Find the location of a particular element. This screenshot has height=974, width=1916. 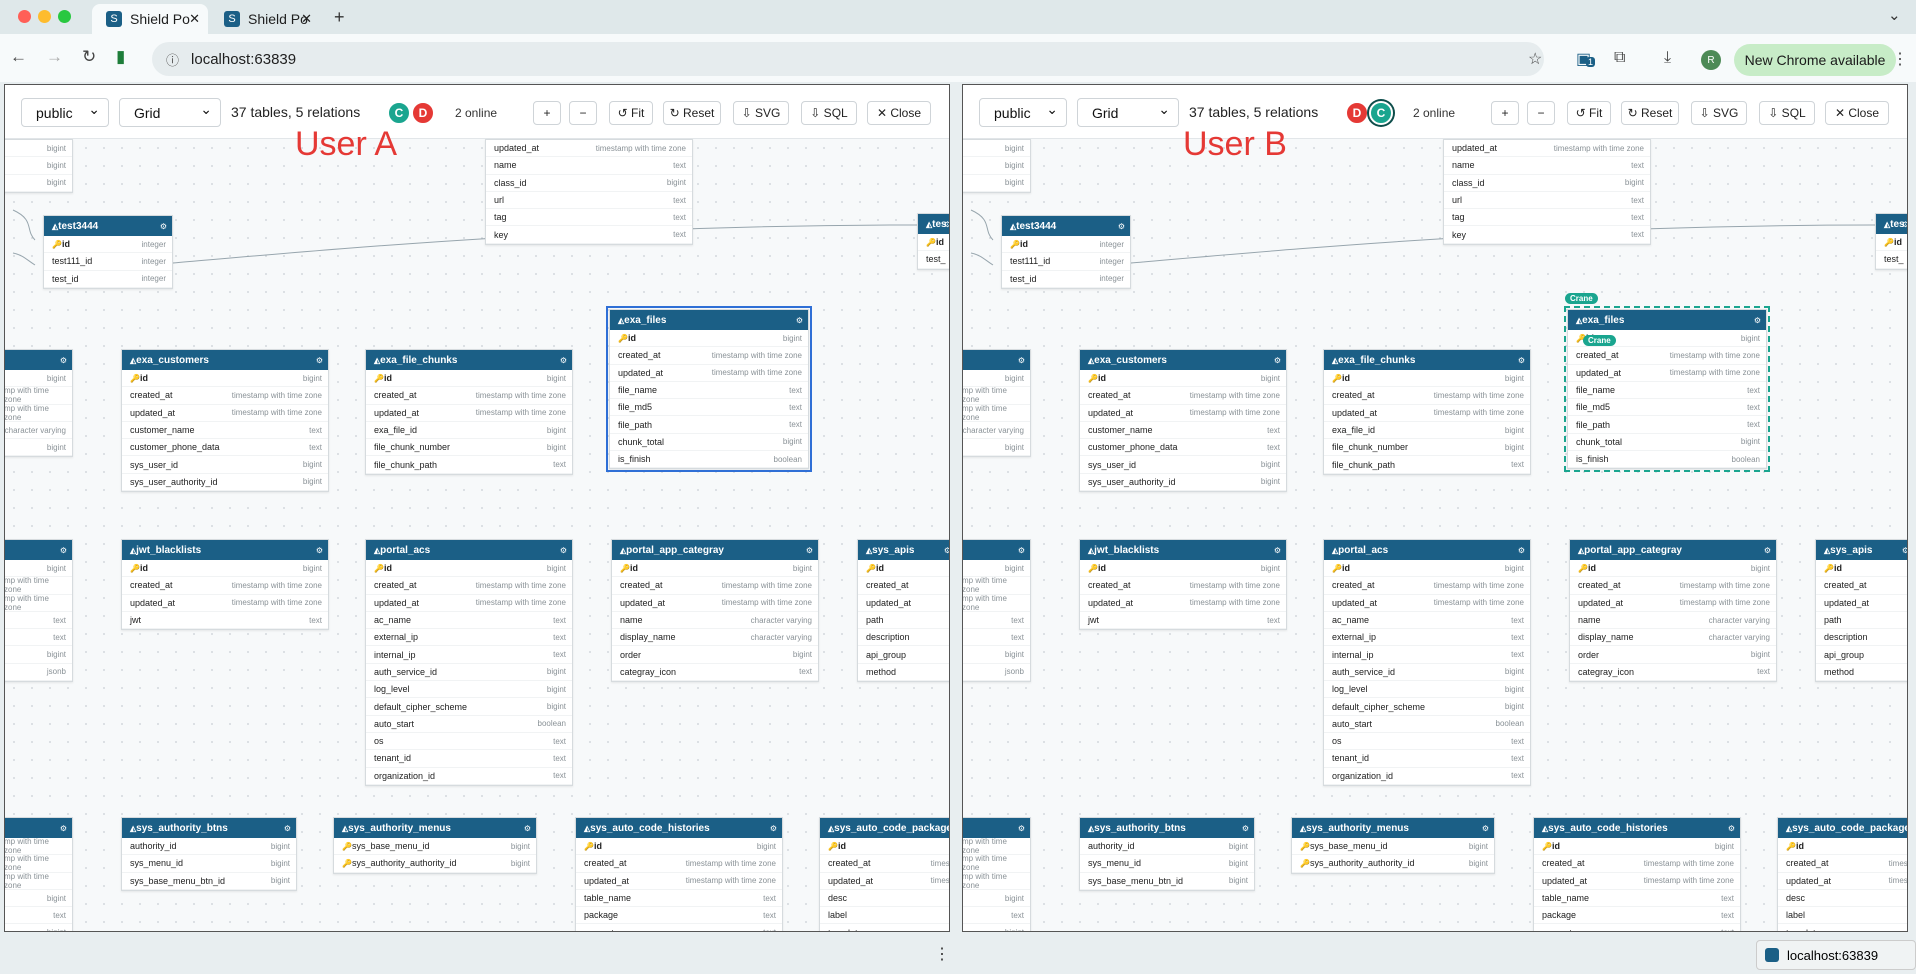

back-icon: ← is located at coordinates (18, 57).